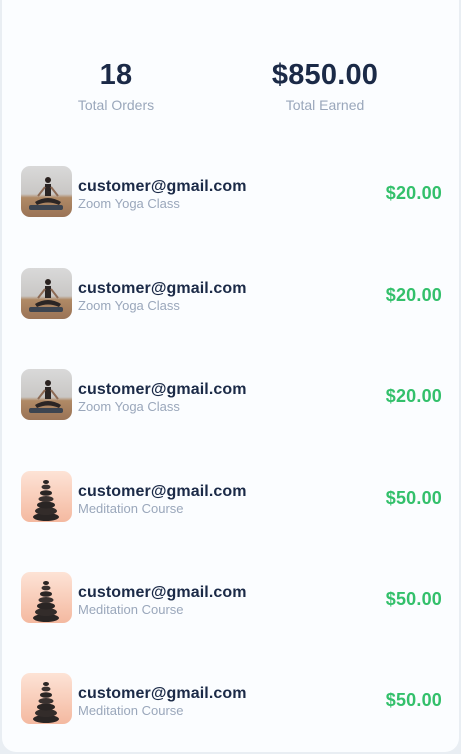  I want to click on total-orders-label: Total Orders, so click(116, 105).